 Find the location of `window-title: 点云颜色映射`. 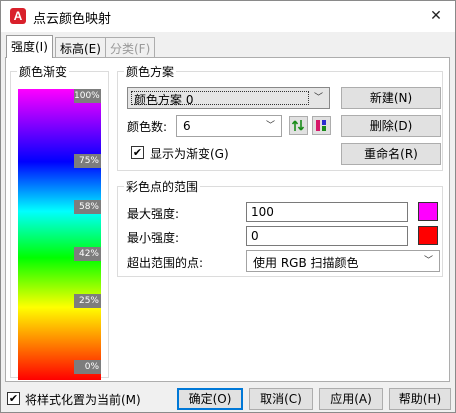

window-title: 点云颜色映射 is located at coordinates (72, 19).